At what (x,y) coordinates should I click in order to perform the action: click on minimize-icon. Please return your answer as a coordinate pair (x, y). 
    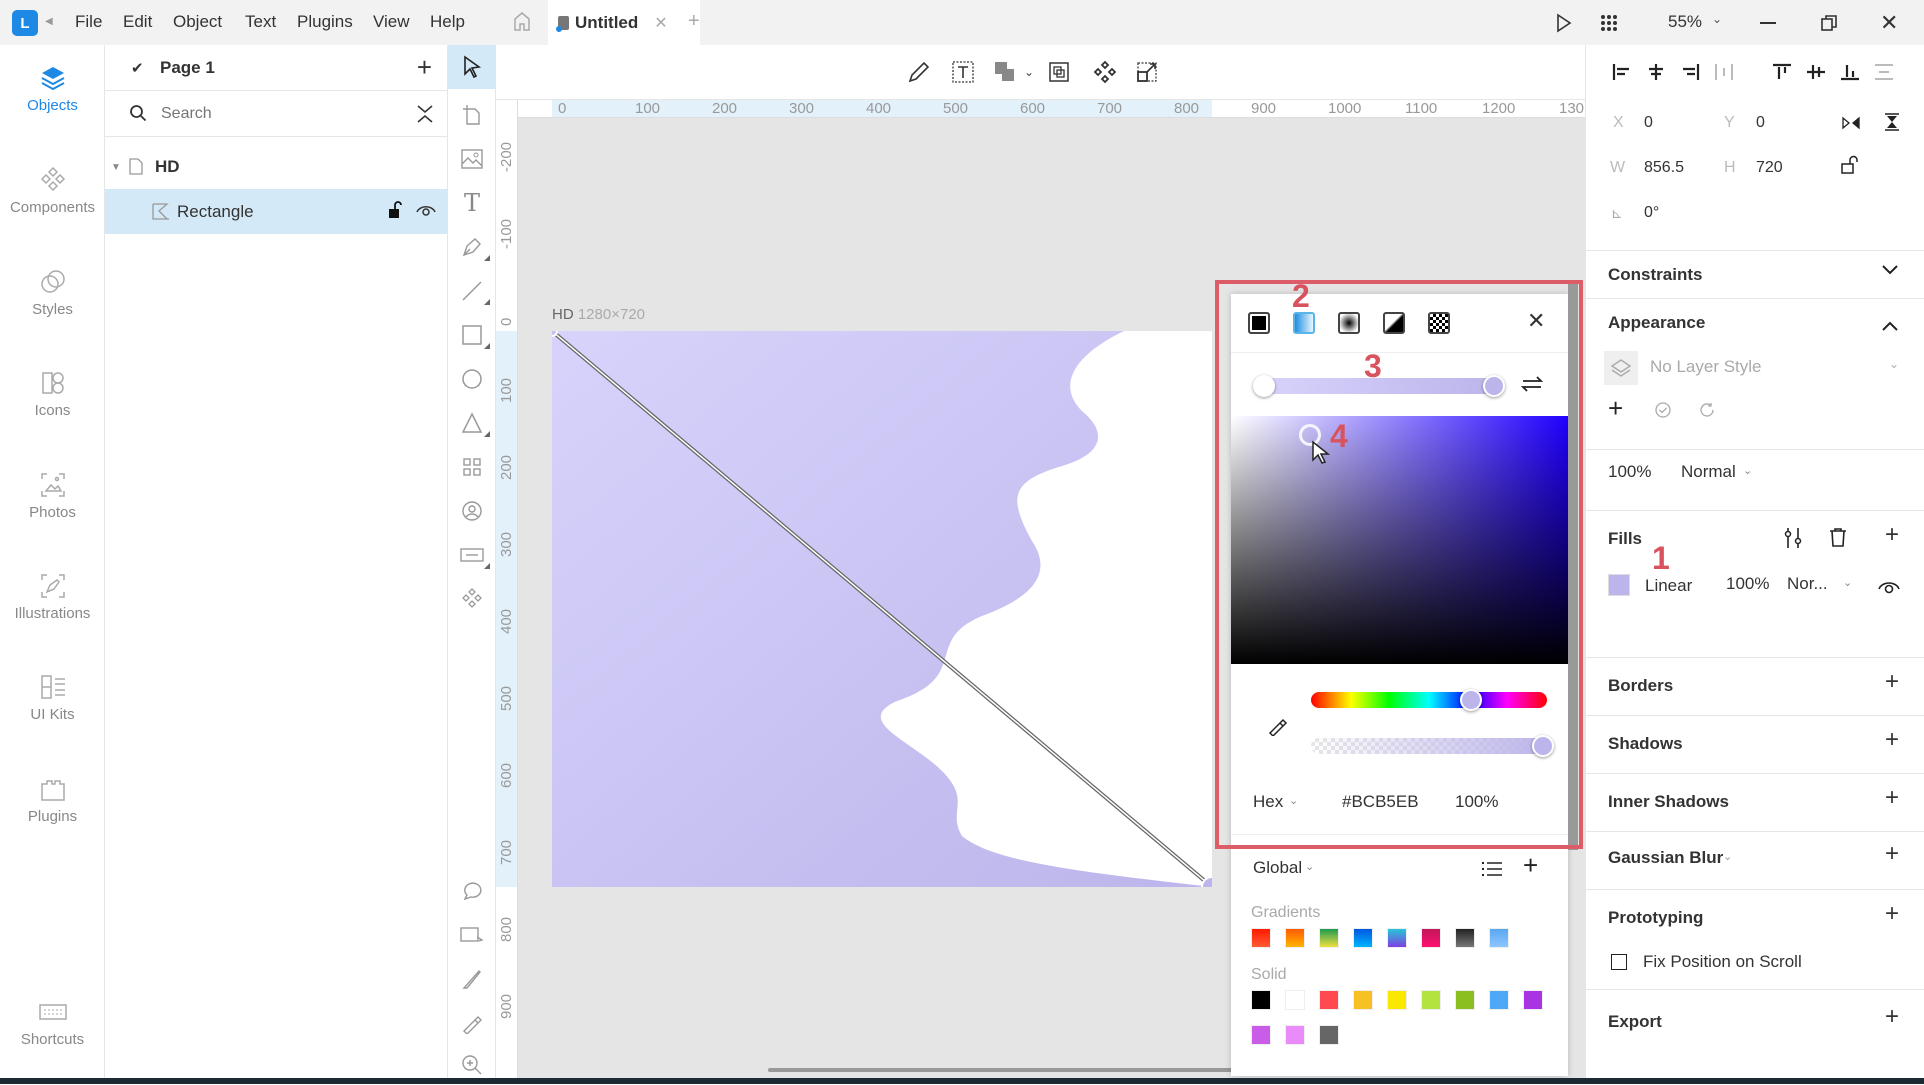
    Looking at the image, I should click on (1768, 23).